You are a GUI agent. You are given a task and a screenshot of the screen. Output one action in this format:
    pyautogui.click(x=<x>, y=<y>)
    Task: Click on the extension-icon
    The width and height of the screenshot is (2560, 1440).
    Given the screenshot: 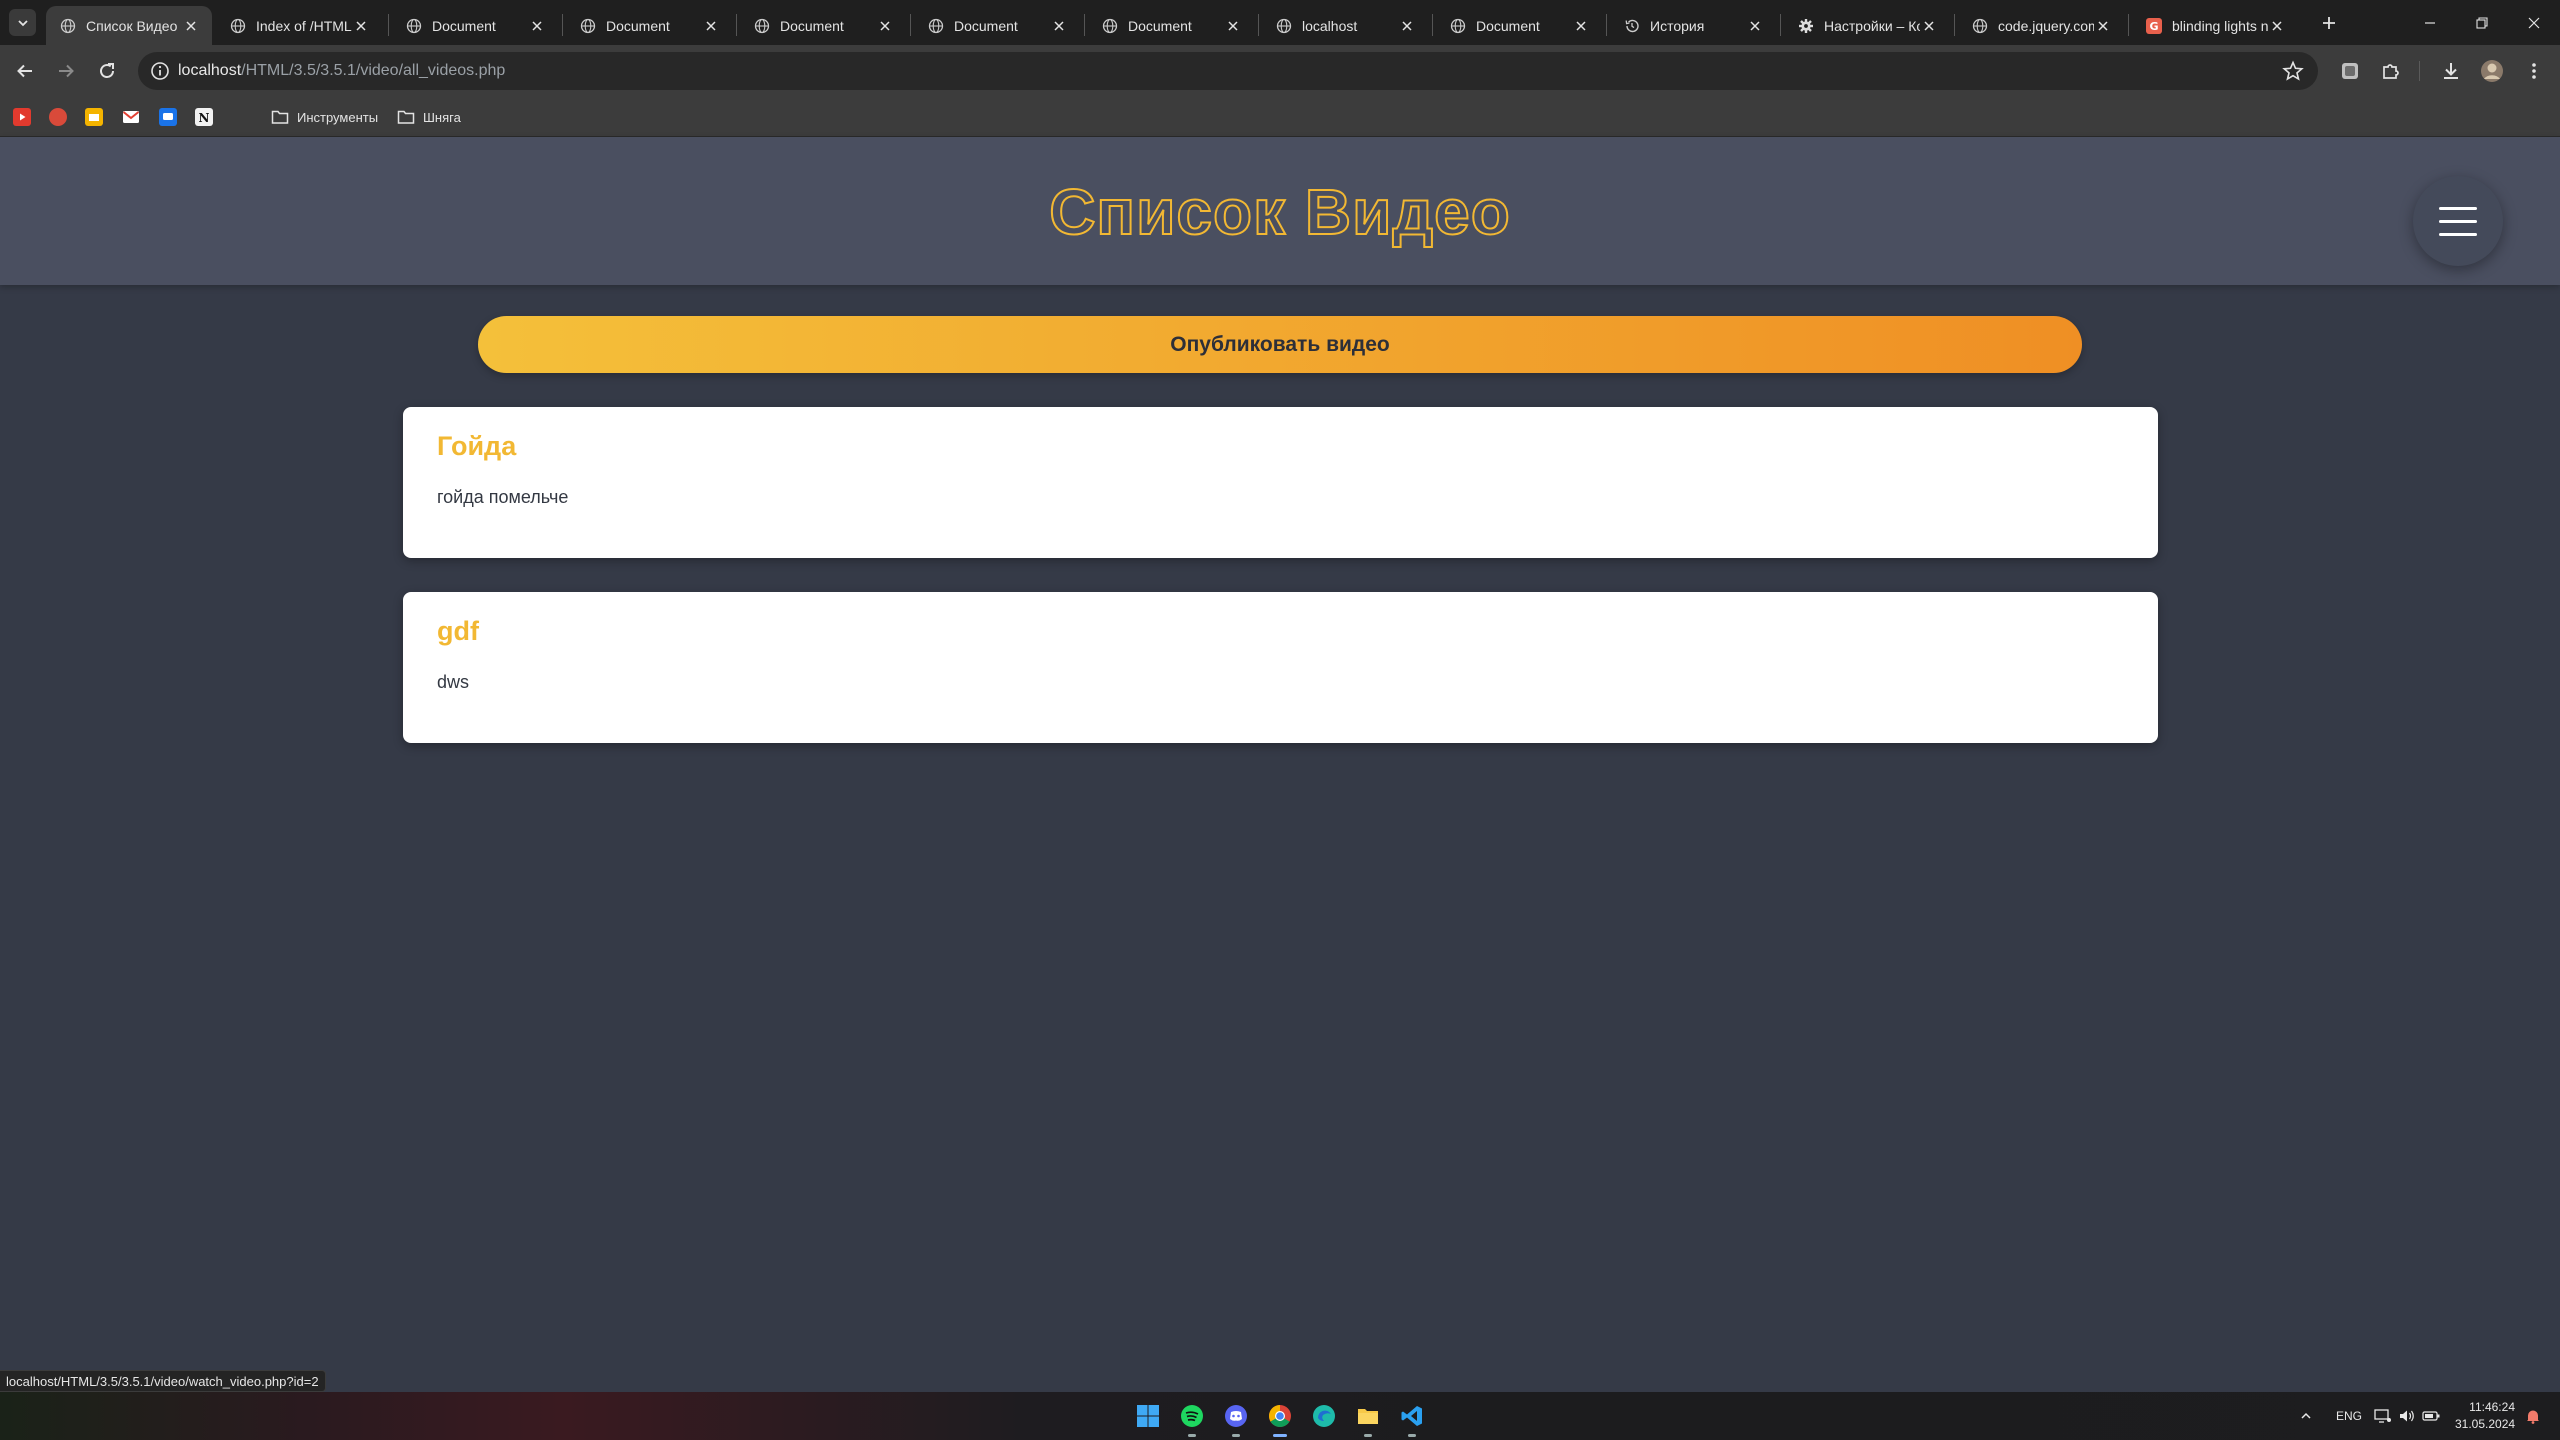 What is the action you would take?
    pyautogui.click(x=2350, y=71)
    